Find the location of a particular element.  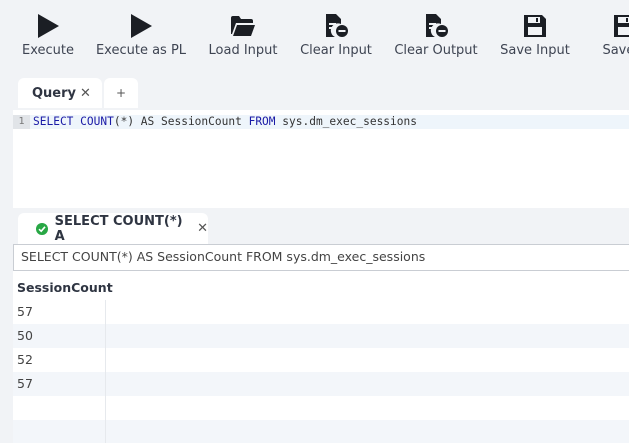

tab-result: SELECT COUNT(*) A ✕ is located at coordinates (113, 228).